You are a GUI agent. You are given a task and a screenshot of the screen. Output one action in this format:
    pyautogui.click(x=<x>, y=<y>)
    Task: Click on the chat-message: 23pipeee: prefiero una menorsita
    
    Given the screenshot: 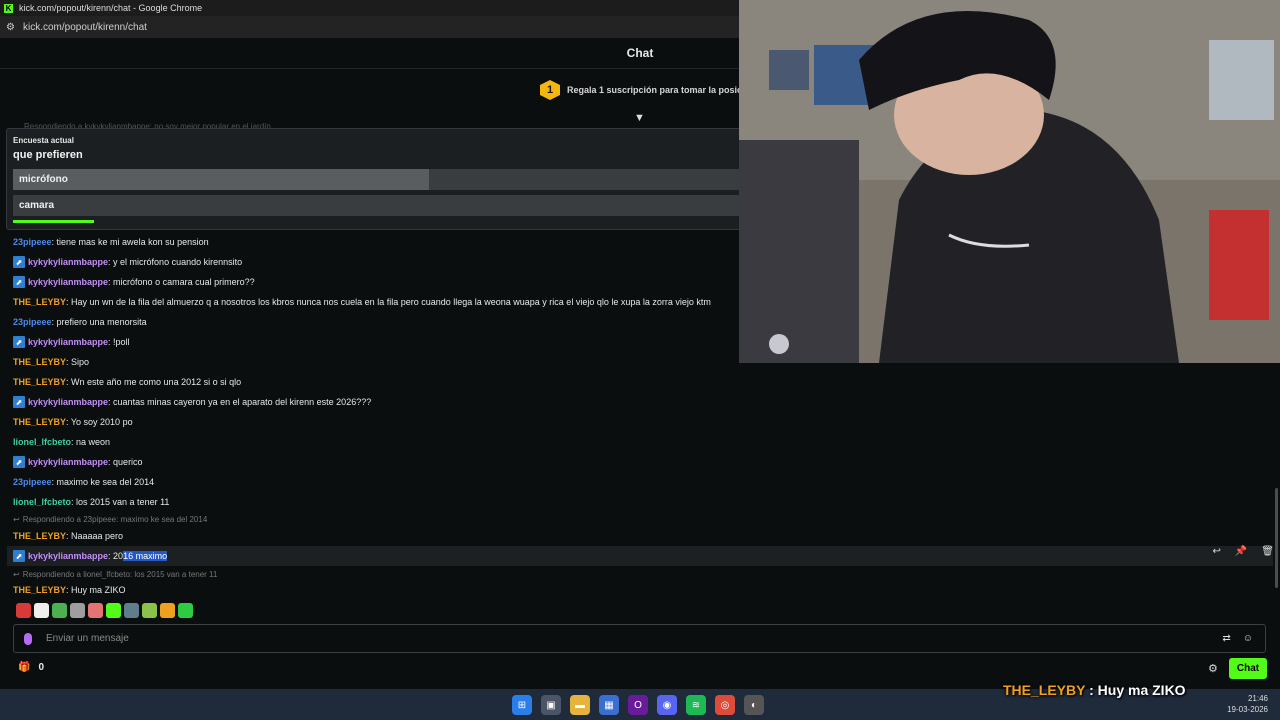 What is the action you would take?
    pyautogui.click(x=643, y=322)
    